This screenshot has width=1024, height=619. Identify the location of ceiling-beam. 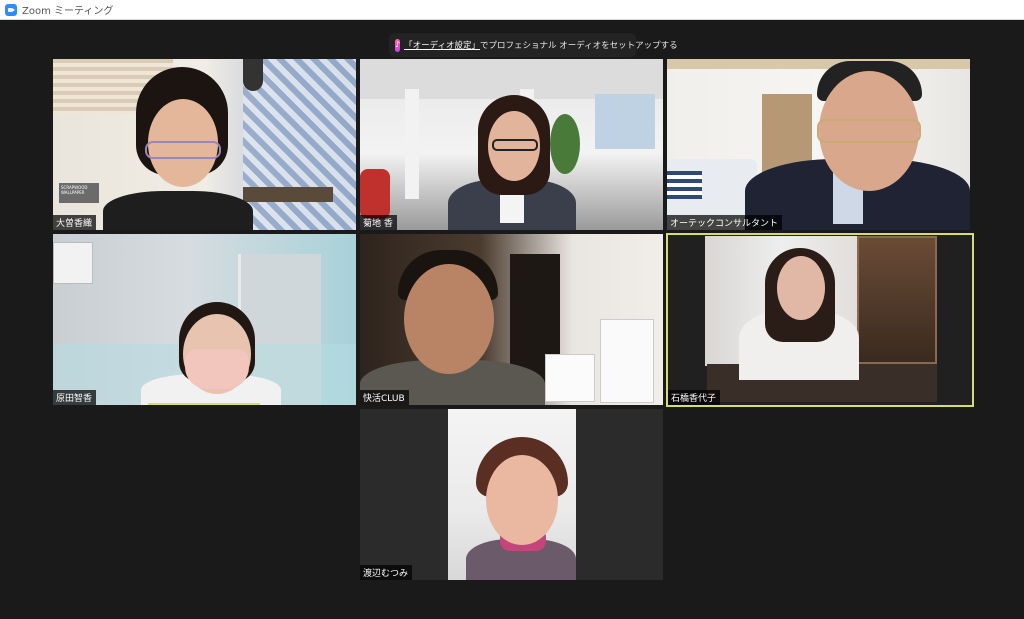
(818, 64).